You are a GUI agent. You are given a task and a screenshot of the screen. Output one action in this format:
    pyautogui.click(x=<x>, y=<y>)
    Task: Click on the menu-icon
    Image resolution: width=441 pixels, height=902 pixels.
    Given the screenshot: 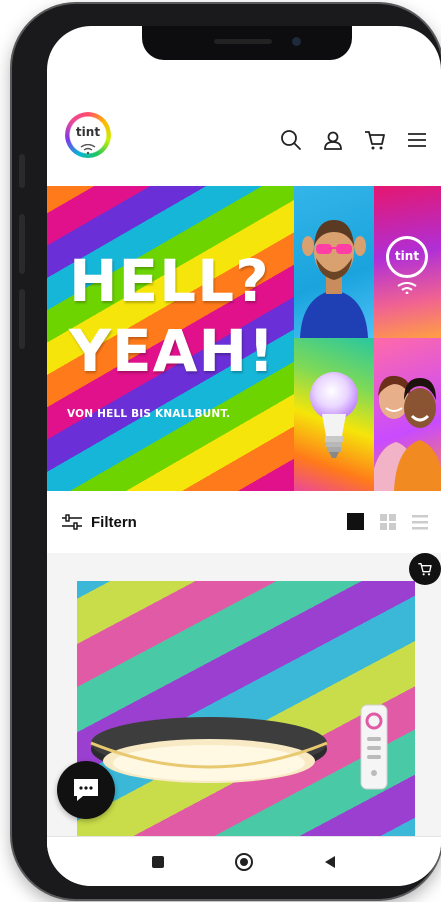 What is the action you would take?
    pyautogui.click(x=417, y=140)
    